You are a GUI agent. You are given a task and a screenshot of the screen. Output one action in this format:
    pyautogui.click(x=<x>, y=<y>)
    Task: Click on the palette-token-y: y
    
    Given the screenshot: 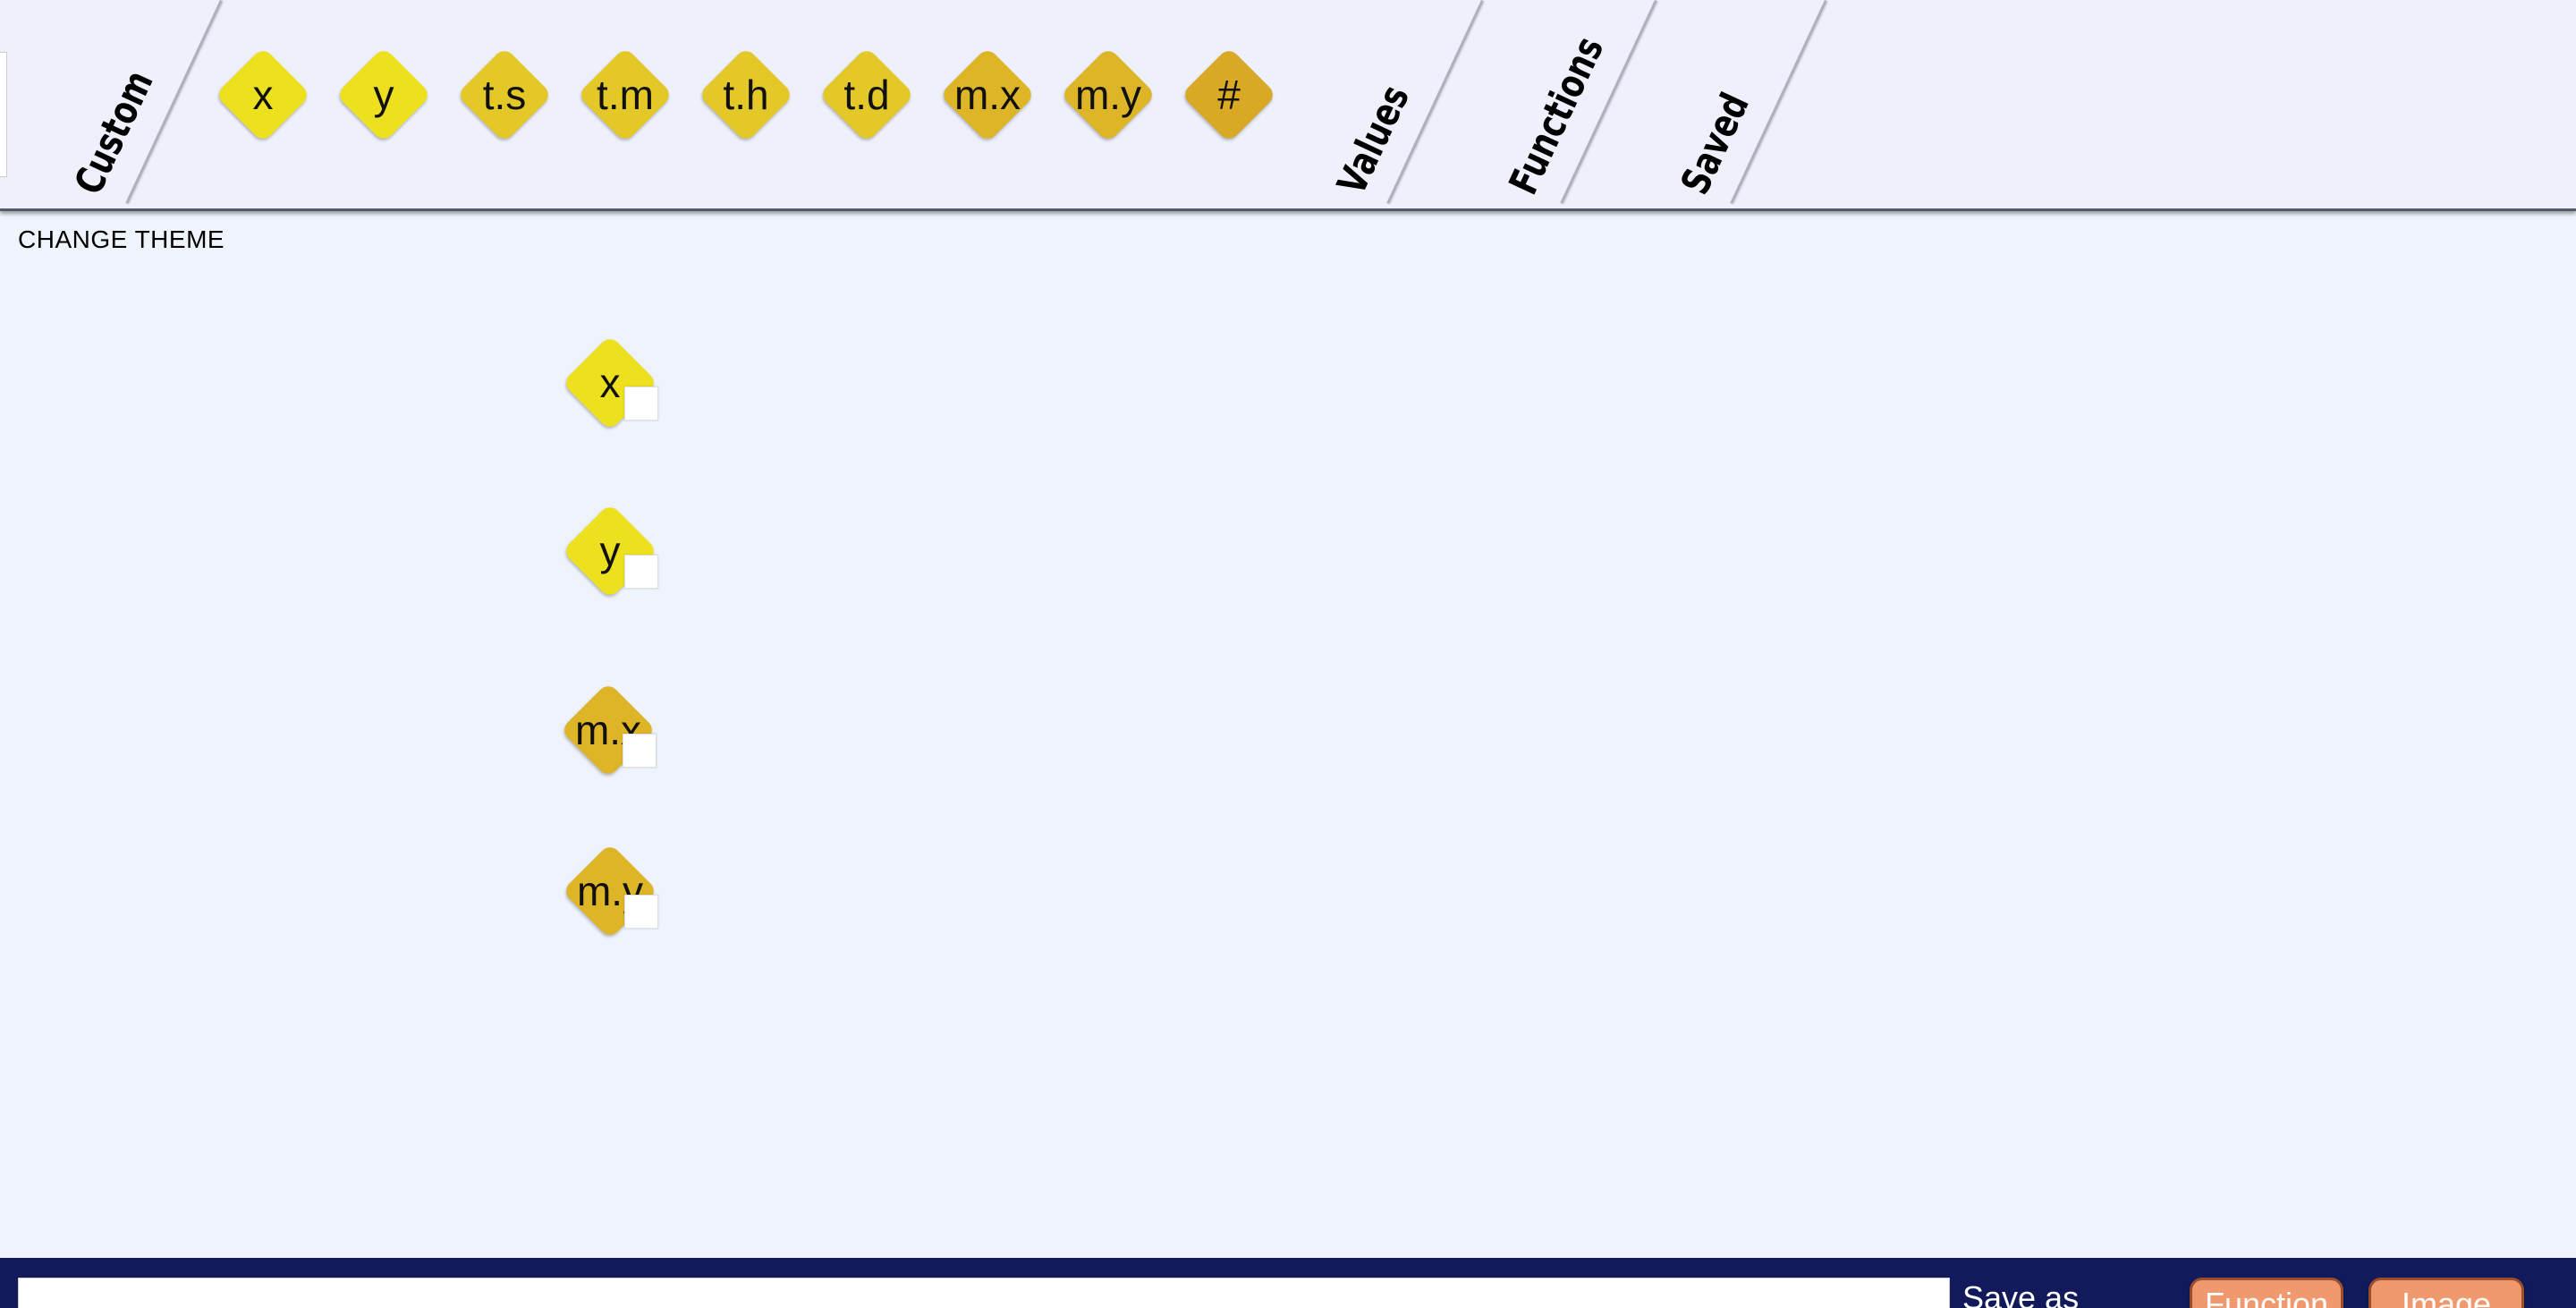 What is the action you would take?
    pyautogui.click(x=383, y=95)
    